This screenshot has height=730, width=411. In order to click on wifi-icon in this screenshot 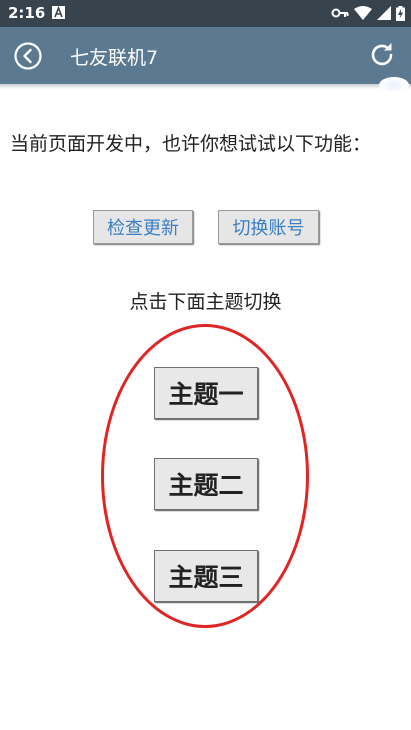, I will do `click(363, 13)`.